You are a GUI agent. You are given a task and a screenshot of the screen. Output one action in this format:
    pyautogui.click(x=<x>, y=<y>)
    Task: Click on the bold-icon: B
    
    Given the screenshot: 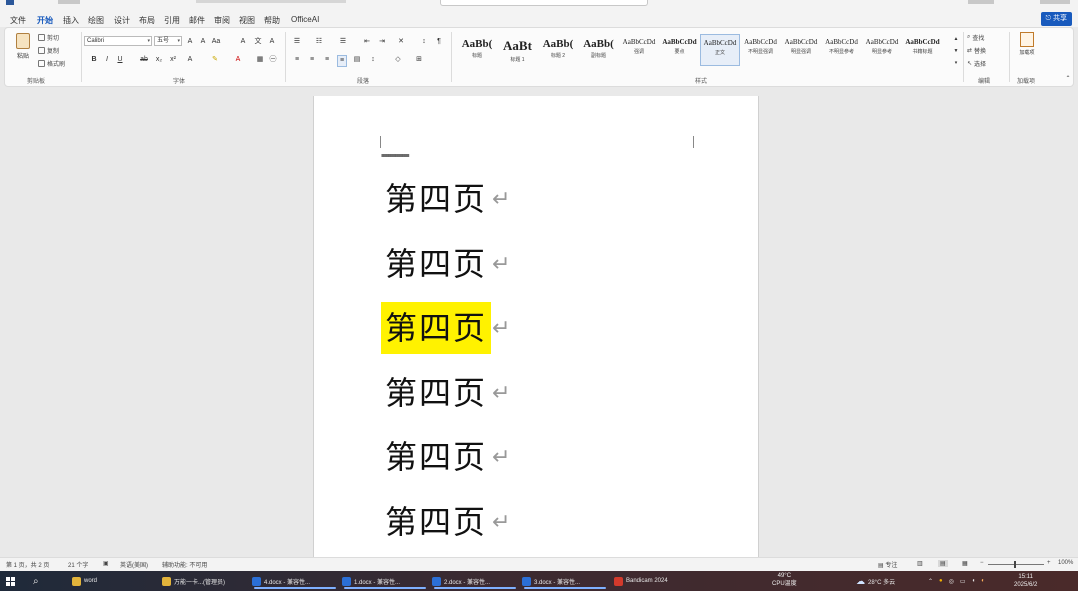 What is the action you would take?
    pyautogui.click(x=94, y=60)
    